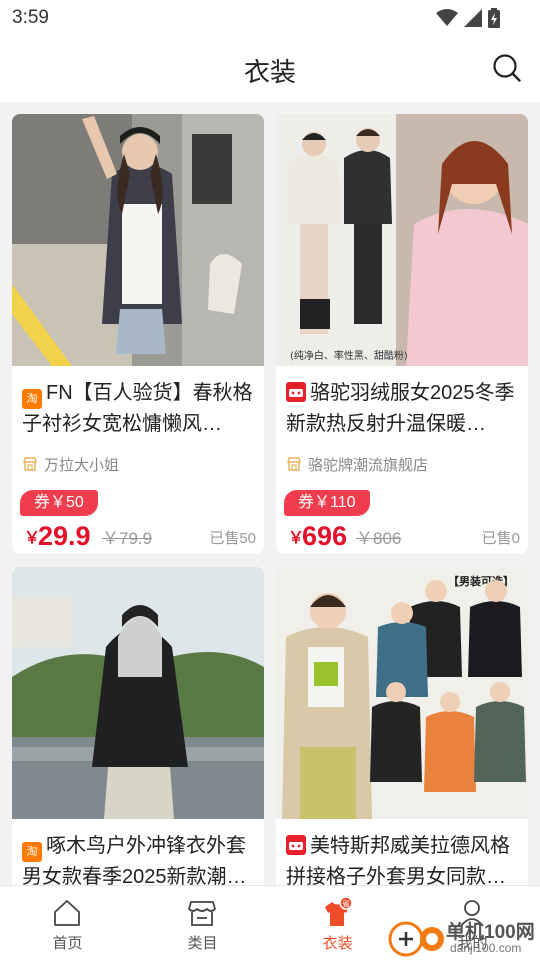  What do you see at coordinates (269, 72) in the screenshot?
I see `page-title: 衣装` at bounding box center [269, 72].